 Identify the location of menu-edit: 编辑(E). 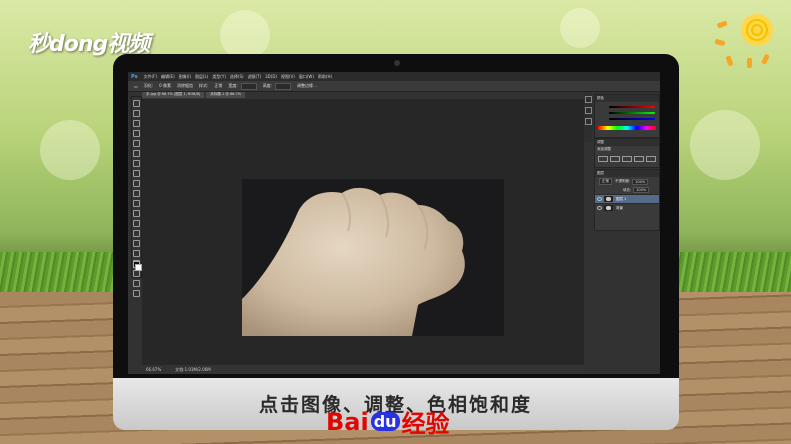
(168, 77).